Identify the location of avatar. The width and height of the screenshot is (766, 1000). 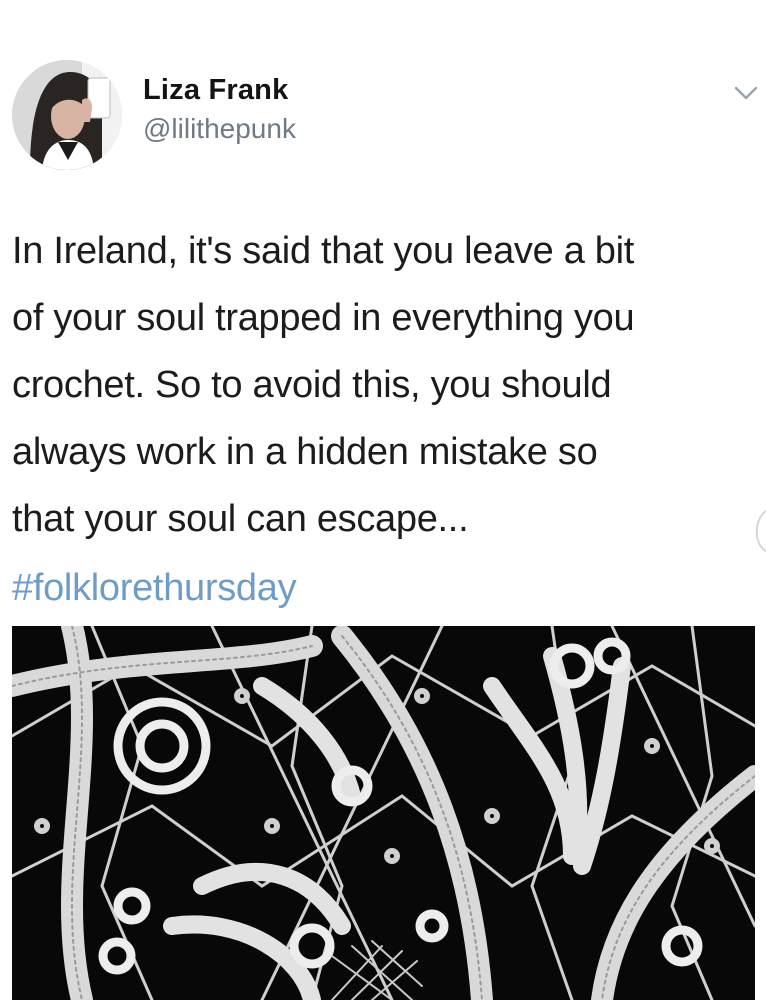
(67, 115).